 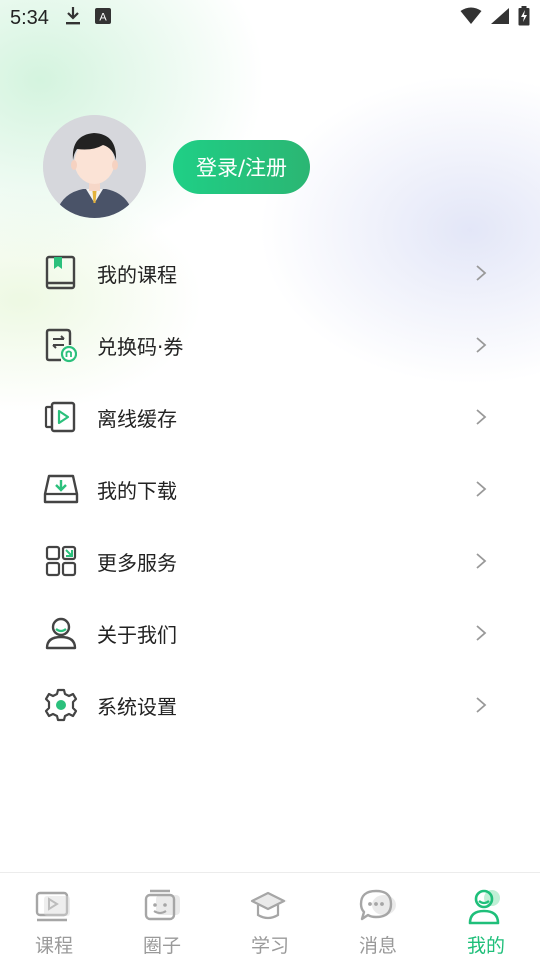 I want to click on download-tray-icon, so click(x=61, y=489).